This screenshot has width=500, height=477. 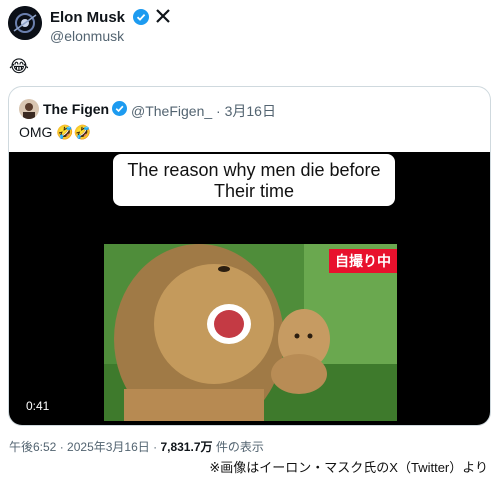 What do you see at coordinates (171, 111) in the screenshot?
I see `quoted-handle: @TheFigen_` at bounding box center [171, 111].